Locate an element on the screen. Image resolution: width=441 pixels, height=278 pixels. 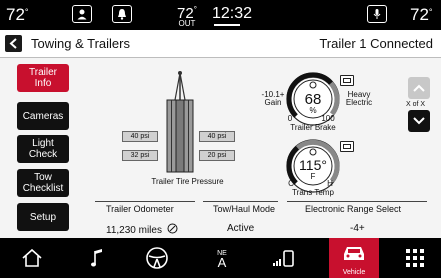
apps-grid-icon is located at coordinates (415, 258).